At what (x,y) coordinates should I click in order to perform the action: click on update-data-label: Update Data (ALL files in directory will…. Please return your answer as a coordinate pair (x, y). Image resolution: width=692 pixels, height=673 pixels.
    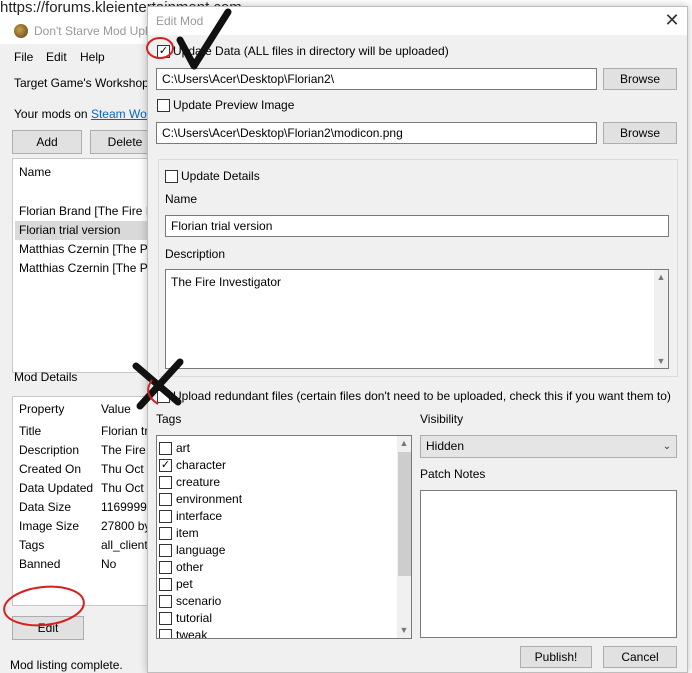
    Looking at the image, I should click on (311, 51).